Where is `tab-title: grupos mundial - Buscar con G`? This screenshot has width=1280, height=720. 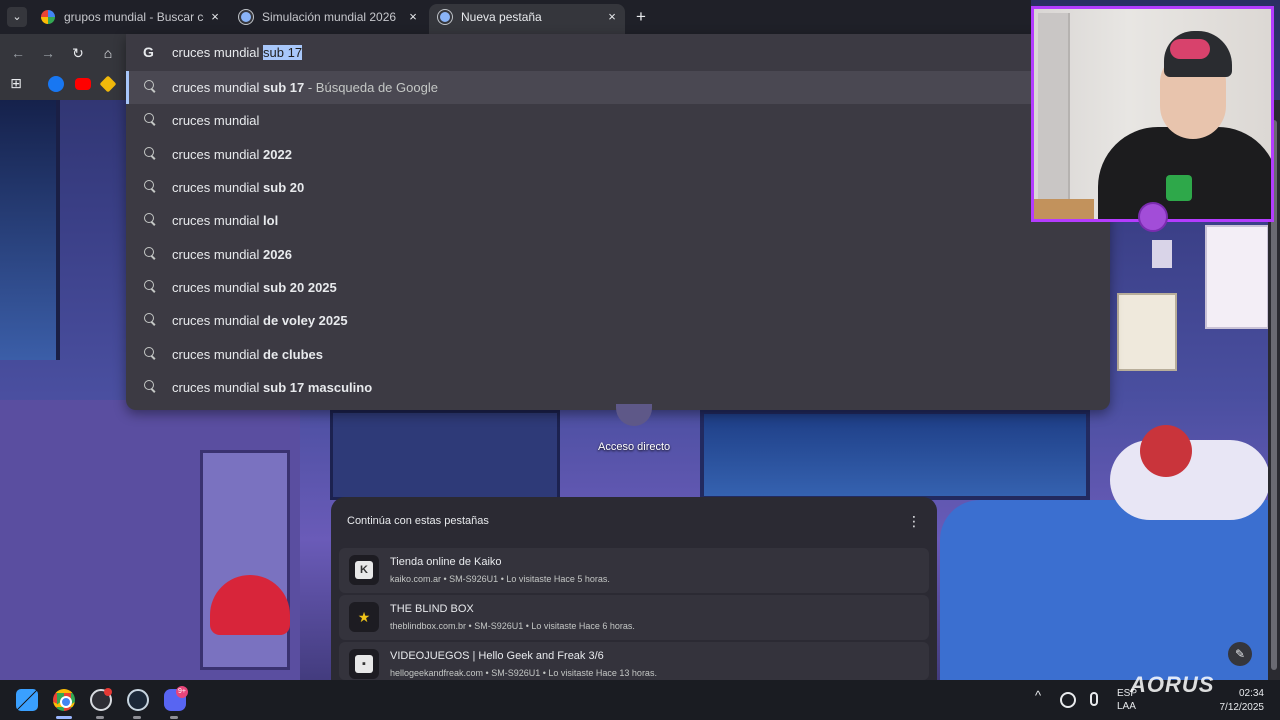
tab-title: grupos mundial - Buscar con G is located at coordinates (134, 17).